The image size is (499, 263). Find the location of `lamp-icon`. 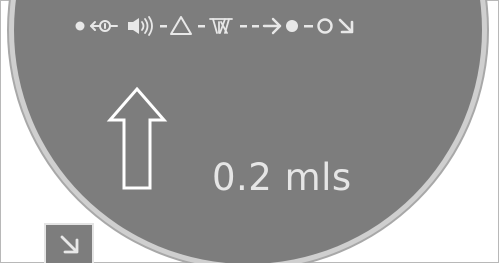

lamp-icon is located at coordinates (221, 26).